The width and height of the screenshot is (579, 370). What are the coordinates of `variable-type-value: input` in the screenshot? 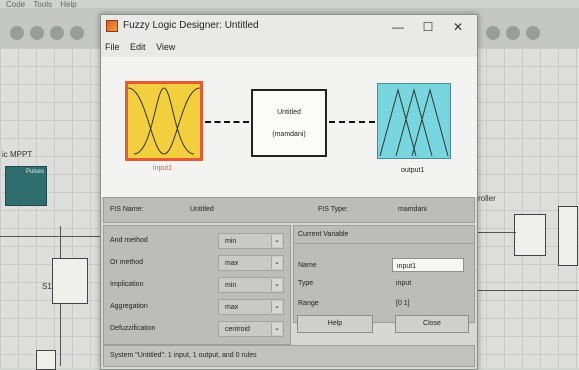 It's located at (404, 283).